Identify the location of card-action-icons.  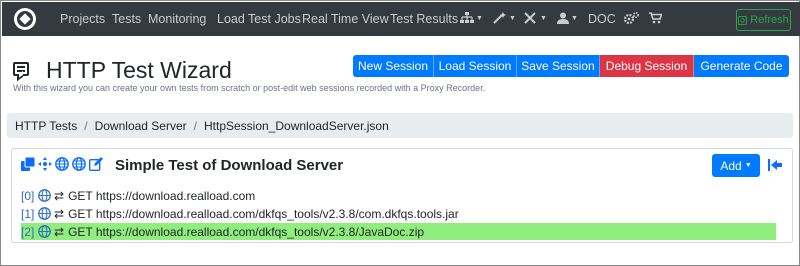
(62, 164).